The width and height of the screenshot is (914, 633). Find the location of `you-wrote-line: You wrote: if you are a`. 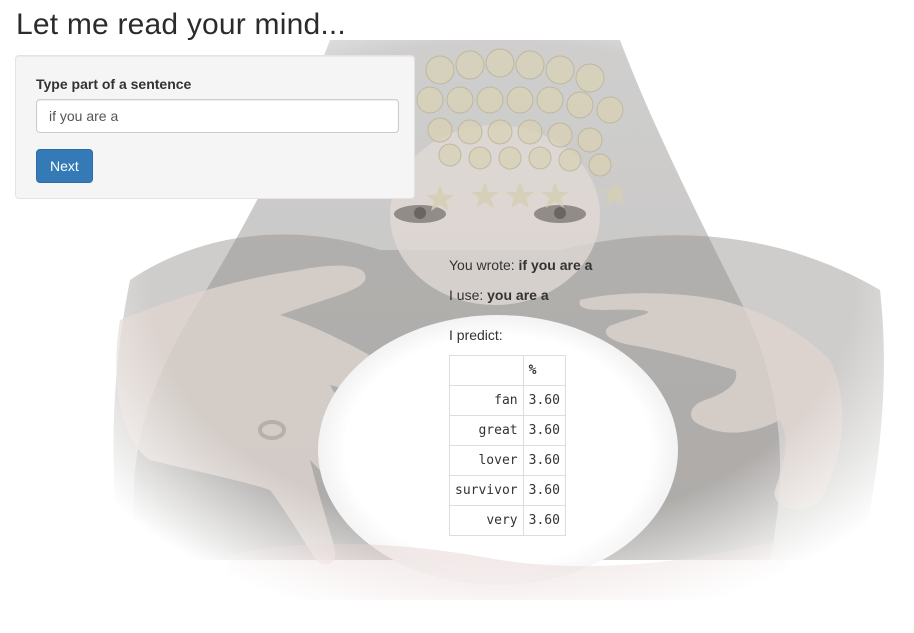

you-wrote-line: You wrote: if you are a is located at coordinates (520, 265).